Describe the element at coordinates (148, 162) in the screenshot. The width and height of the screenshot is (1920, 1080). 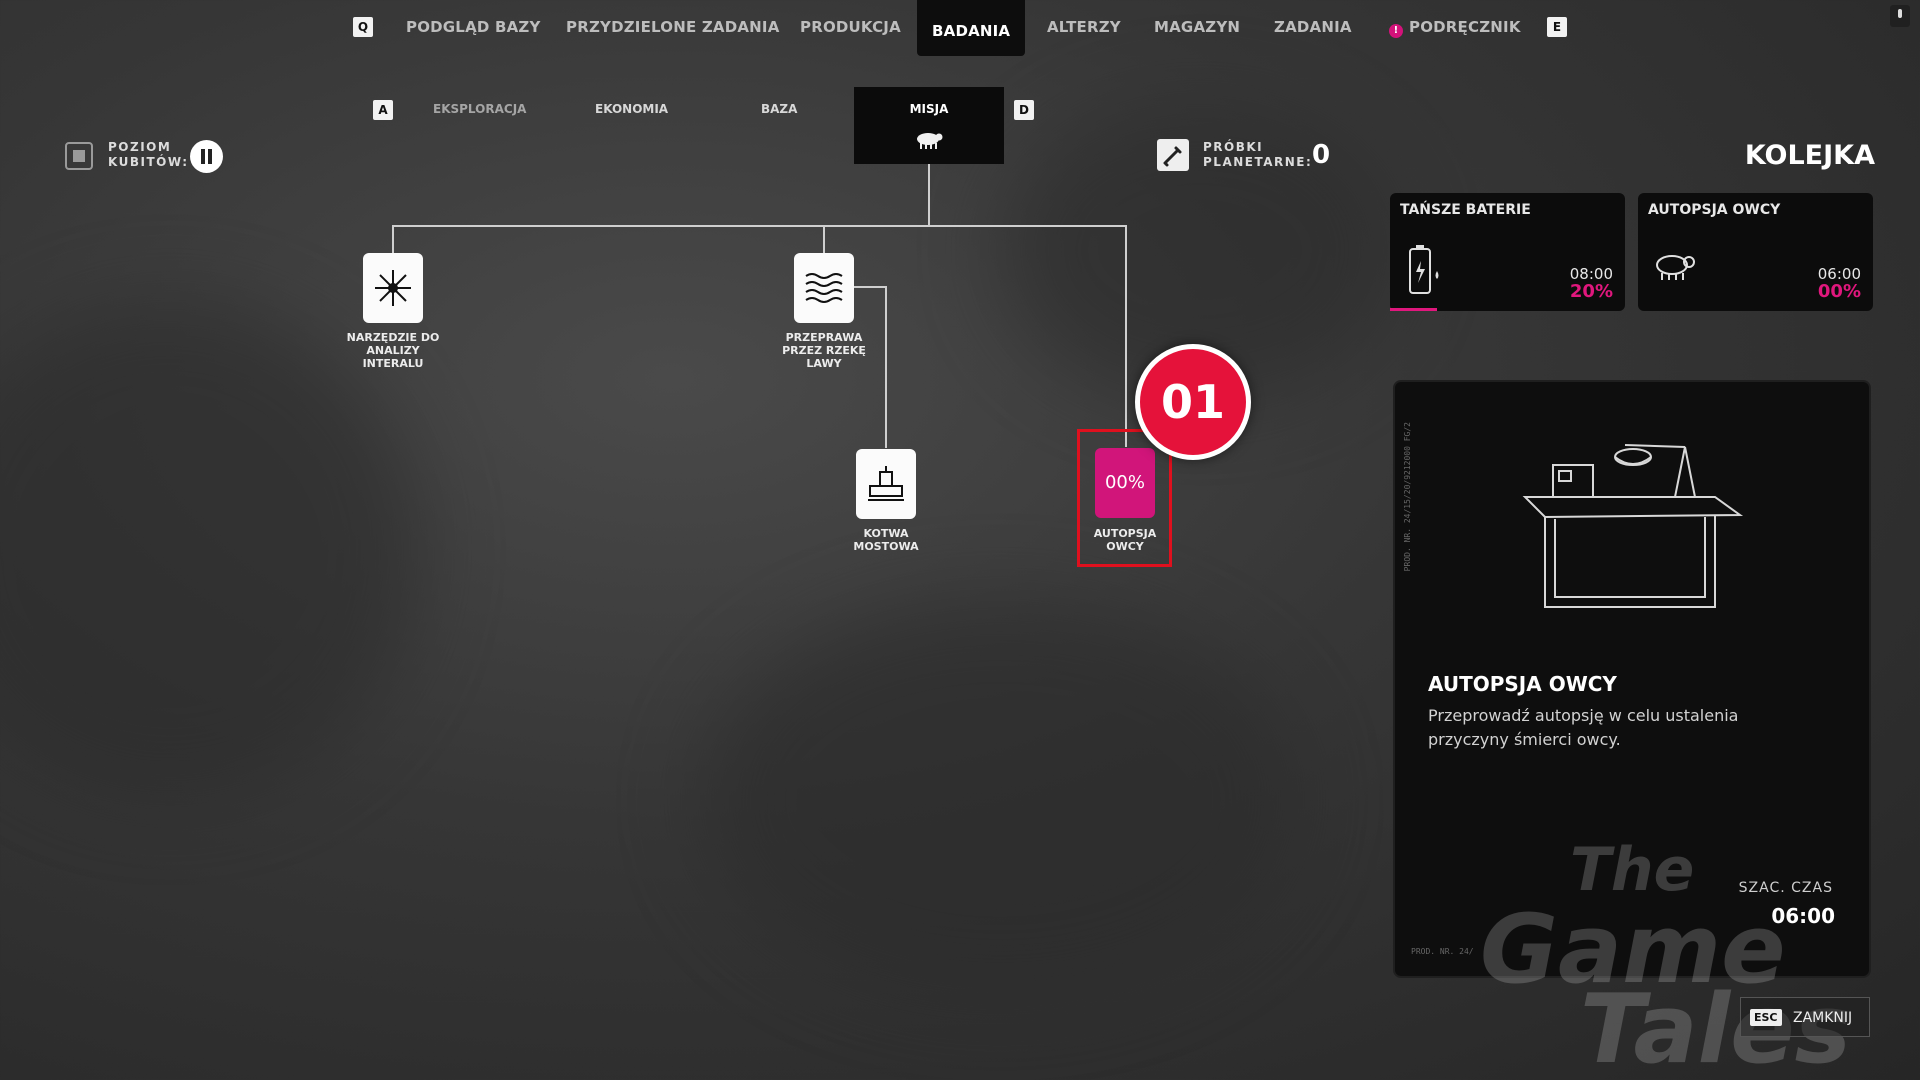
I see `qubit-label-line2: KUBITÓW:` at that location.